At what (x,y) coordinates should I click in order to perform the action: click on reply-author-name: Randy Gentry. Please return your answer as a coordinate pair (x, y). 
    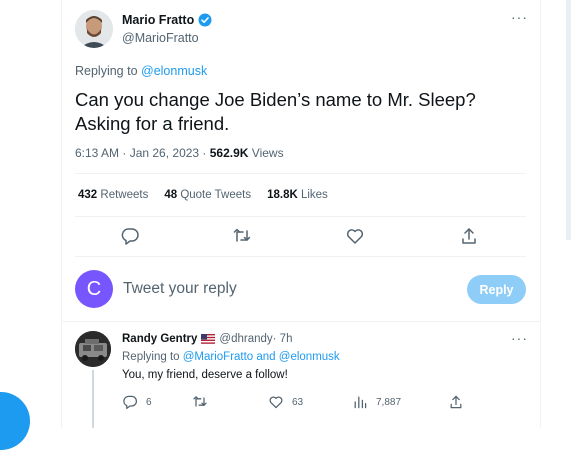
    Looking at the image, I should click on (159, 339).